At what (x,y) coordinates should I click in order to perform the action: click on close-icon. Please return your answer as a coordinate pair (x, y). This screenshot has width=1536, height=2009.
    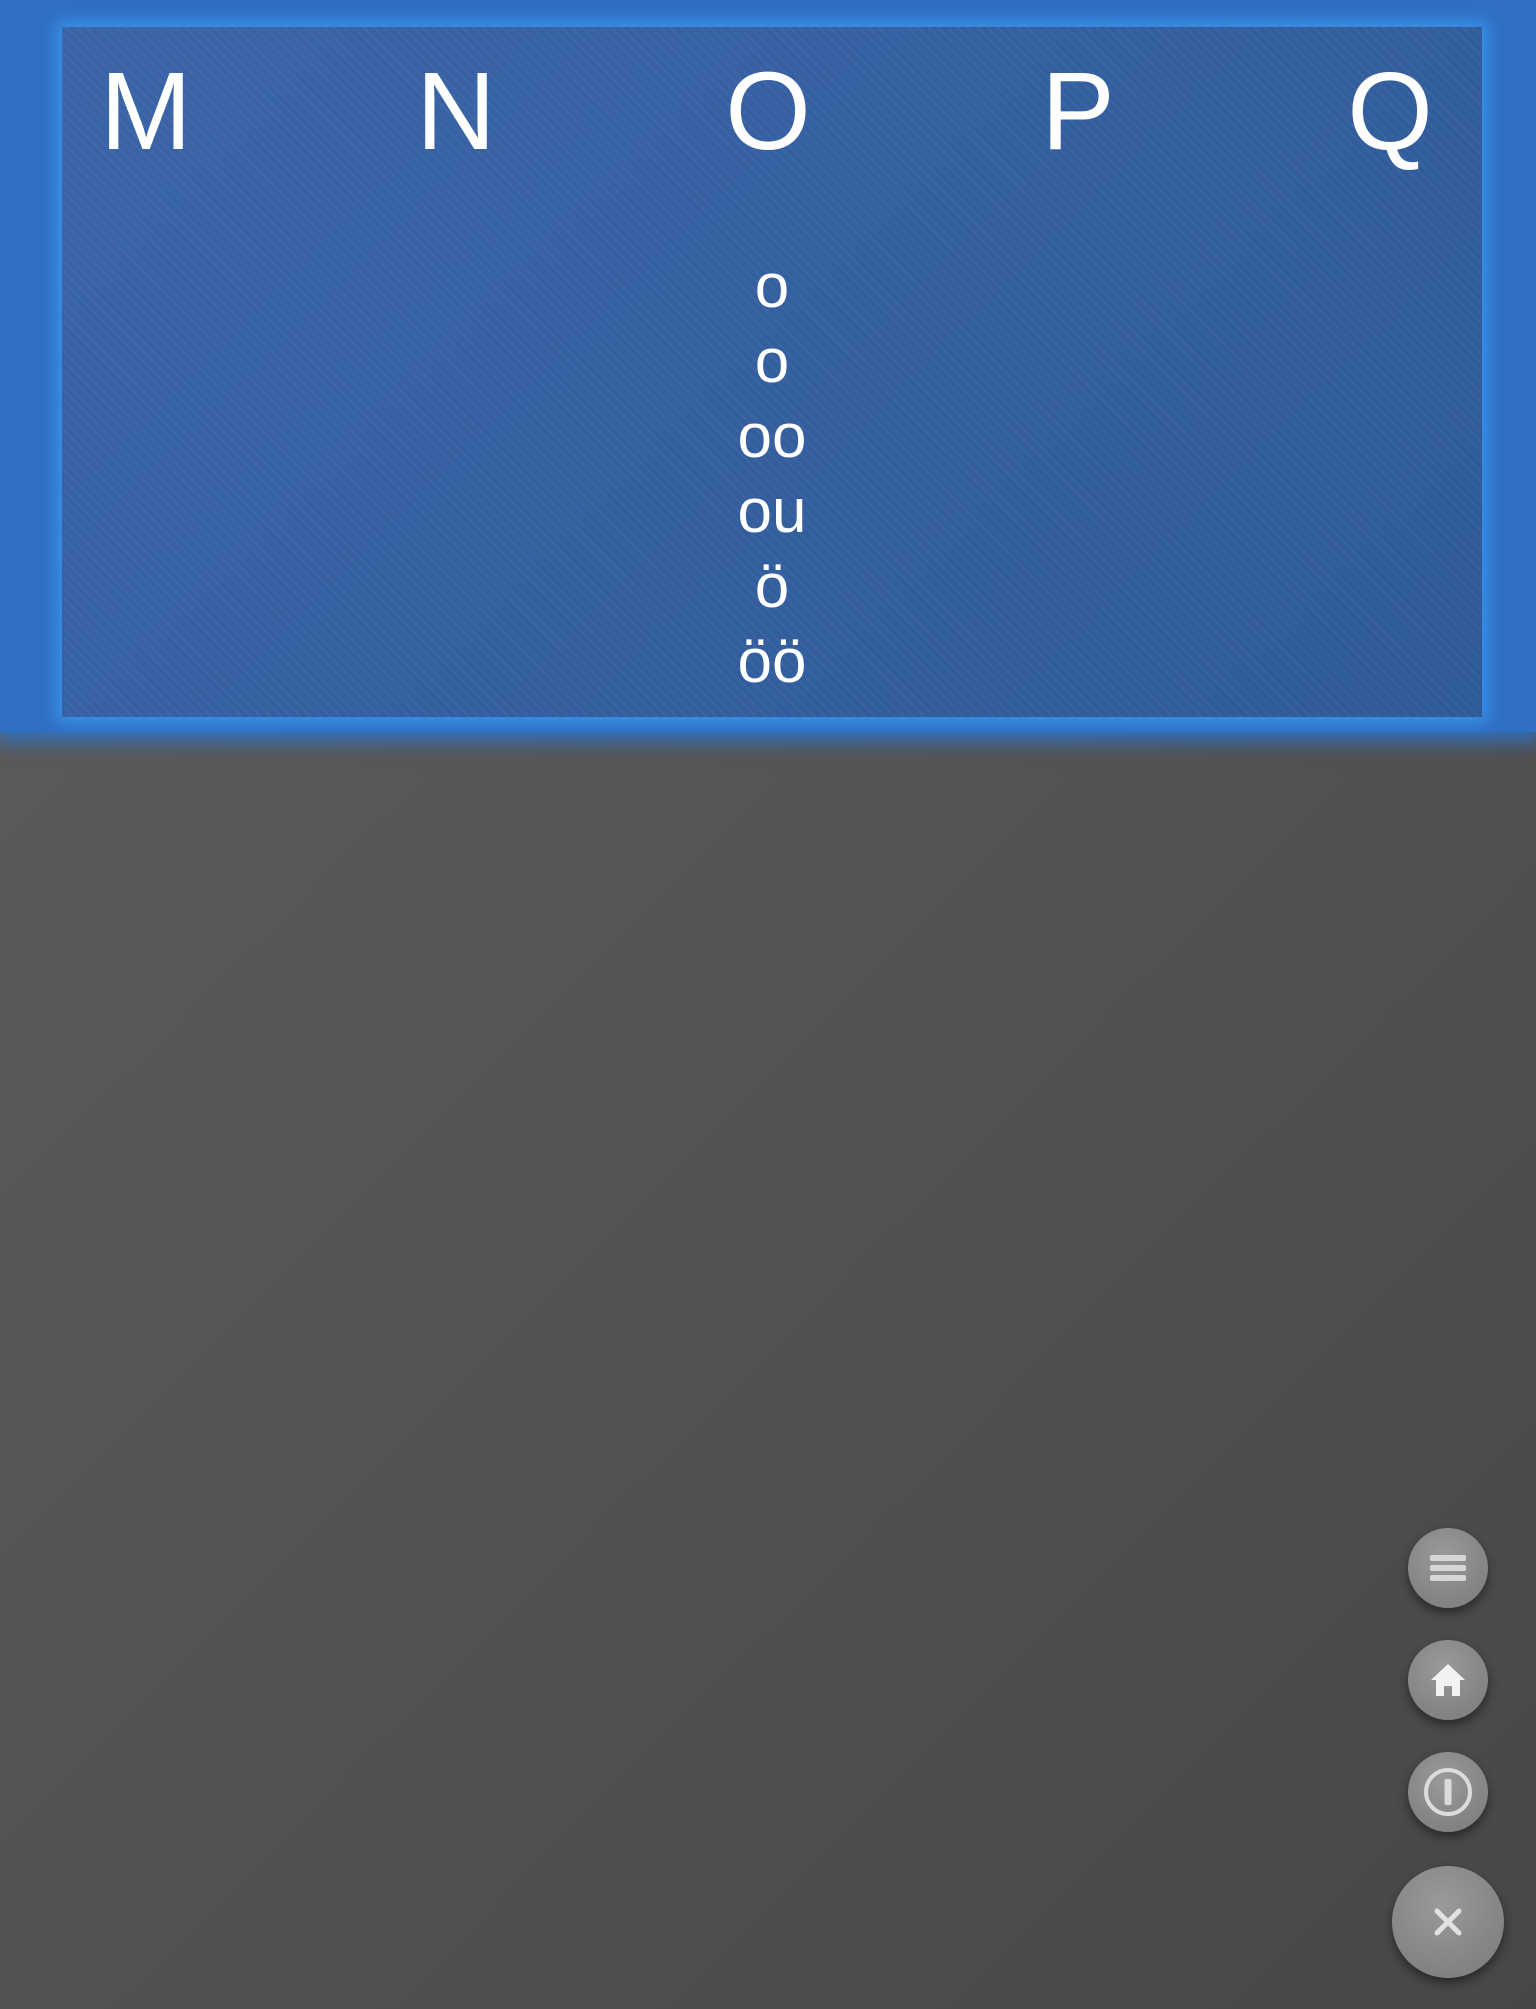
    Looking at the image, I should click on (1448, 1922).